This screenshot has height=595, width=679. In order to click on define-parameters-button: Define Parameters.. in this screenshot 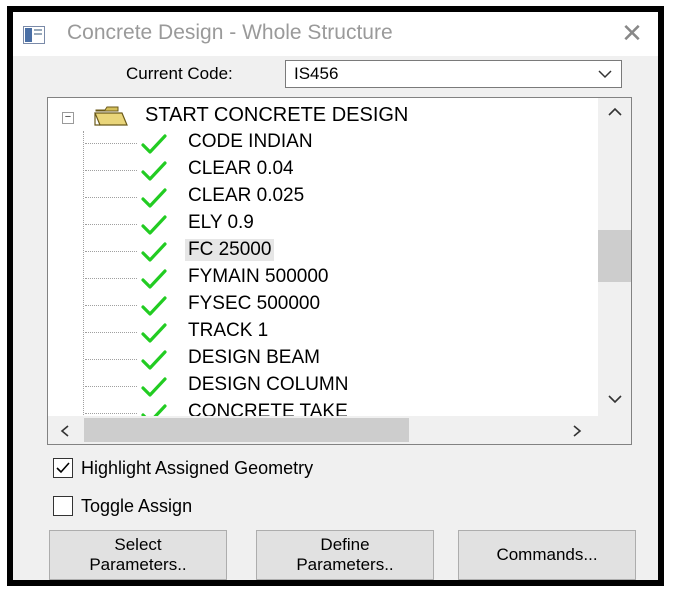, I will do `click(345, 555)`.